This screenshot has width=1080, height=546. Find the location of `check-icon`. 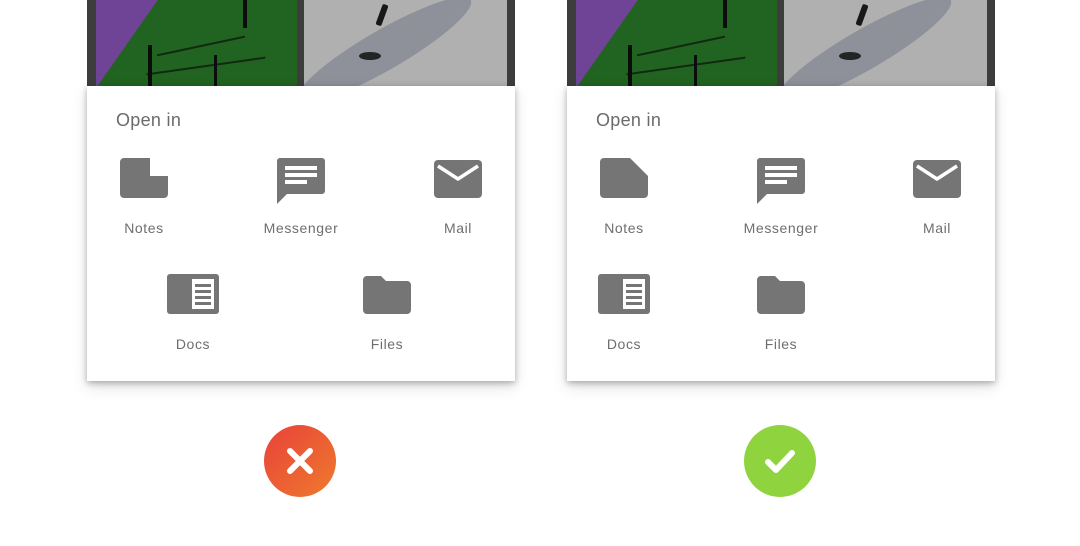

check-icon is located at coordinates (780, 461).